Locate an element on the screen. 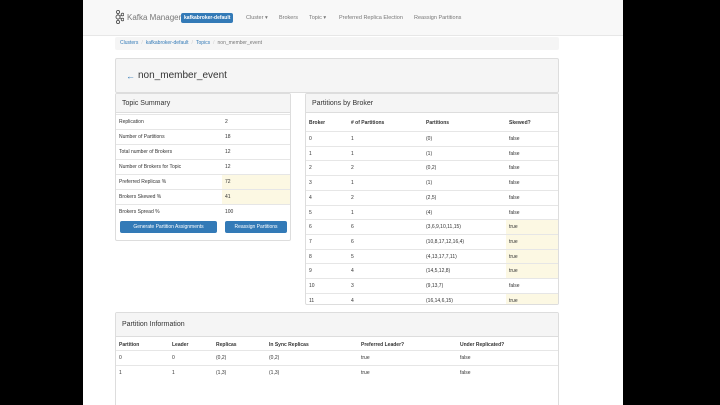  column-header: Preferred Leader? is located at coordinates (383, 345).